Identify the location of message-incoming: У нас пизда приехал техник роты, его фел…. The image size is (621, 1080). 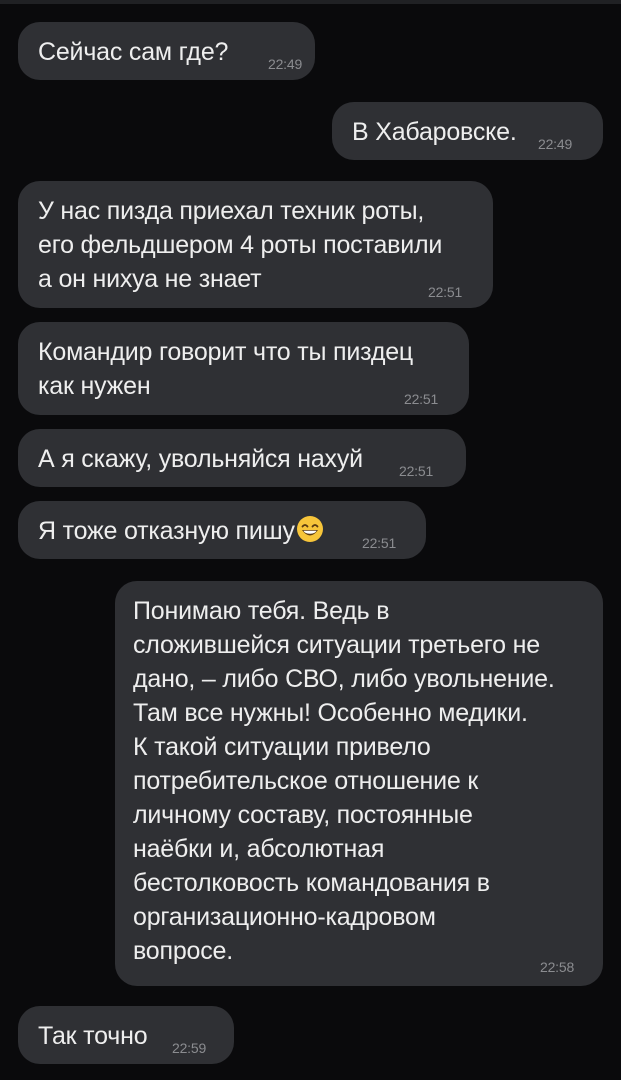
(255, 244).